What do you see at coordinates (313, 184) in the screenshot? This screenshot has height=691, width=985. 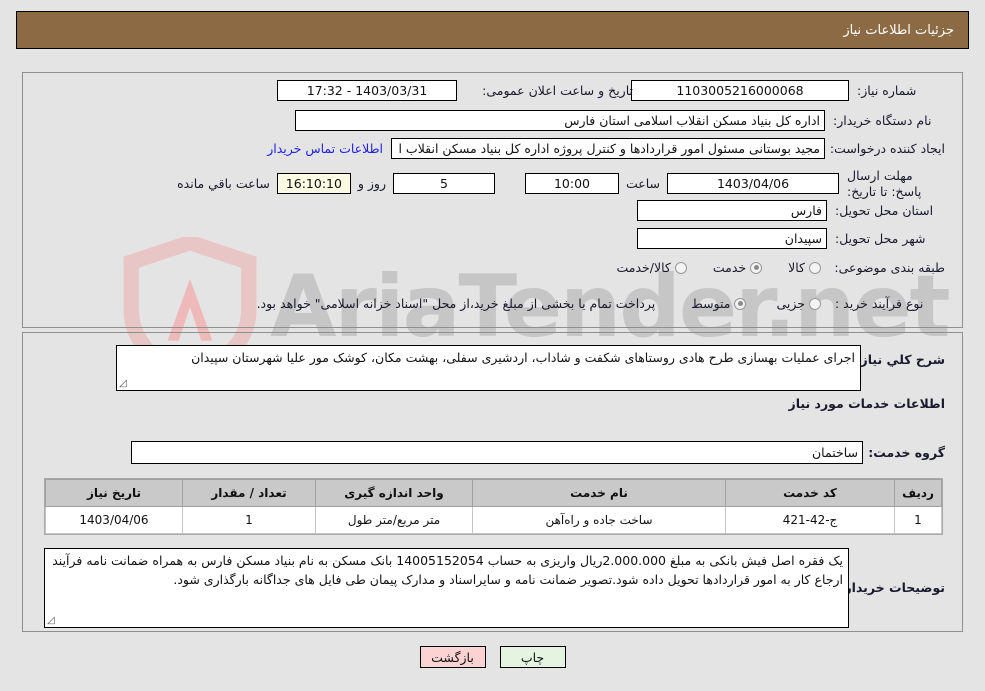 I see `time-remaining-field: 16:10:10` at bounding box center [313, 184].